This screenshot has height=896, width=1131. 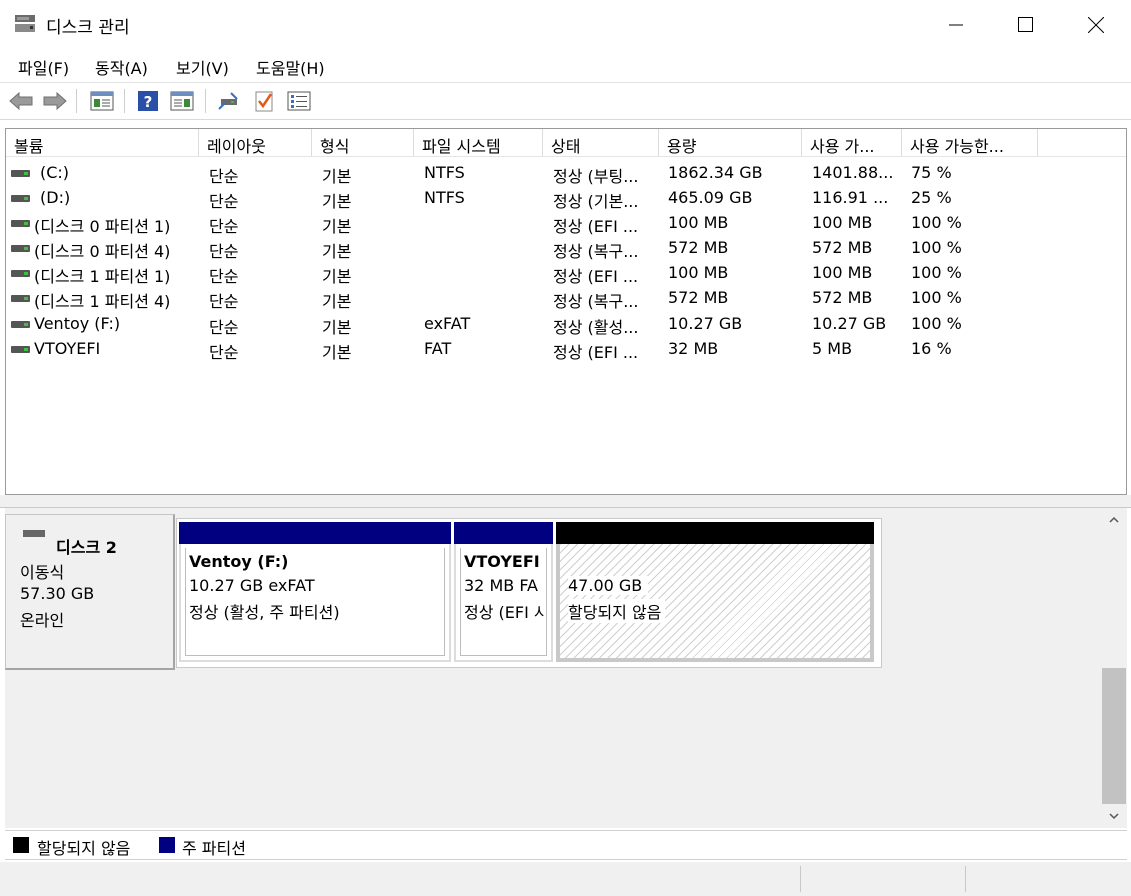 I want to click on partition-title: Ventoy (F:), so click(x=239, y=561).